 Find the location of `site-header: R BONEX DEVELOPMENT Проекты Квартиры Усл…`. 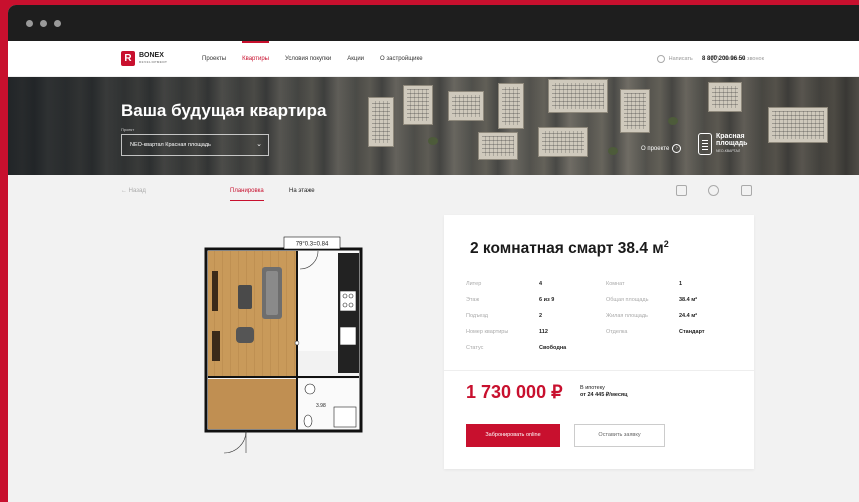

site-header: R BONEX DEVELOPMENT Проекты Квартиры Усл… is located at coordinates (433, 59).